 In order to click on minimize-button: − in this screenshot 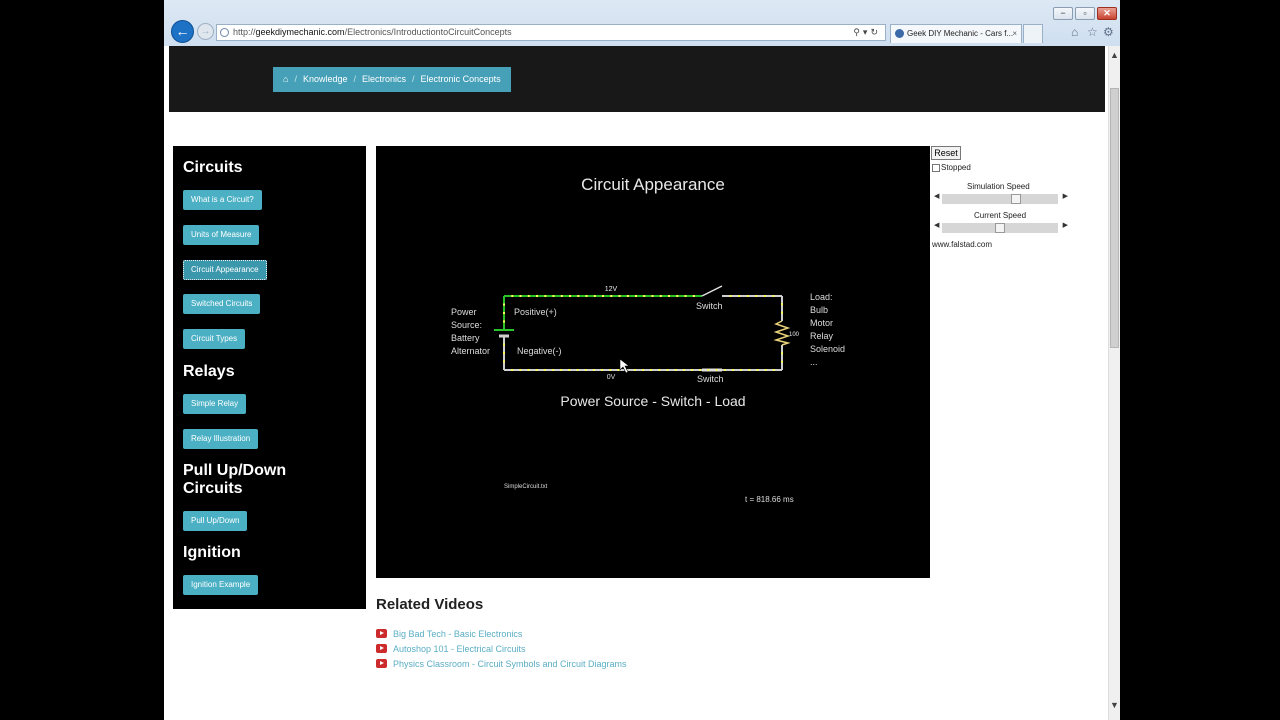, I will do `click(1063, 13)`.